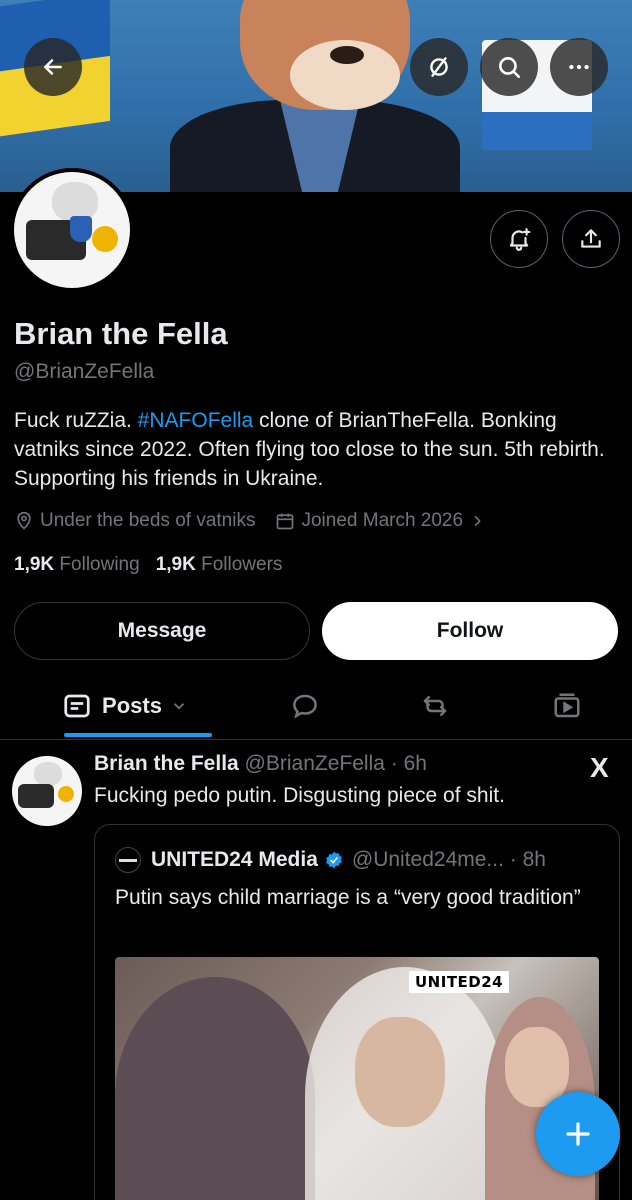 The width and height of the screenshot is (632, 1200). I want to click on reply-bubble-icon, so click(305, 706).